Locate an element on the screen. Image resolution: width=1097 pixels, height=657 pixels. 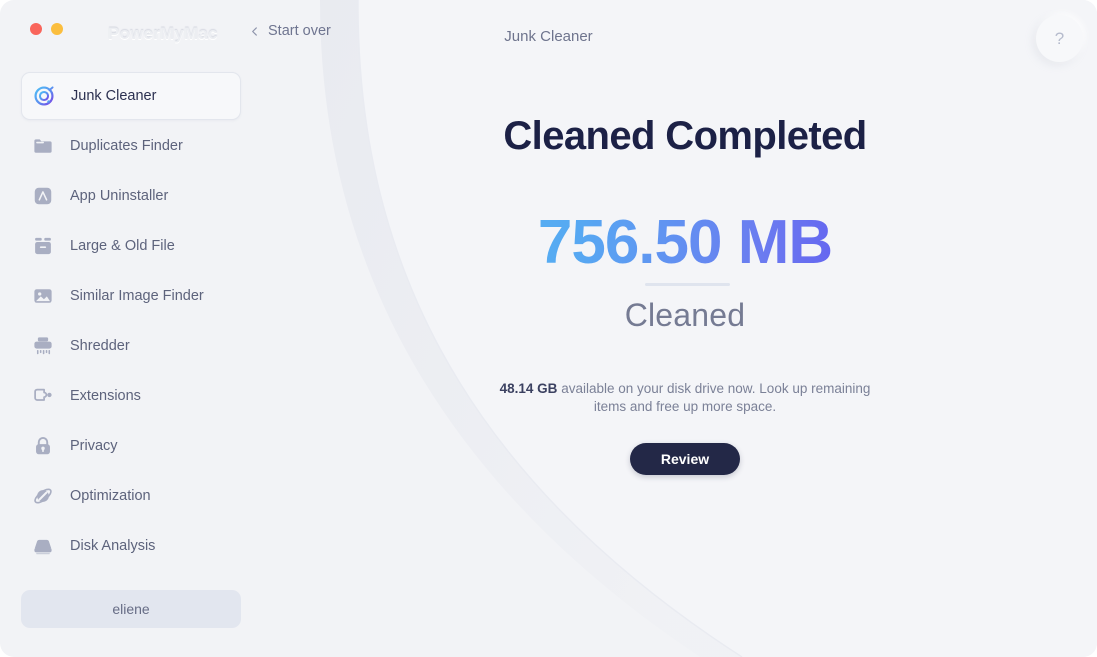
headline: Cleaned Completed is located at coordinates (685, 136).